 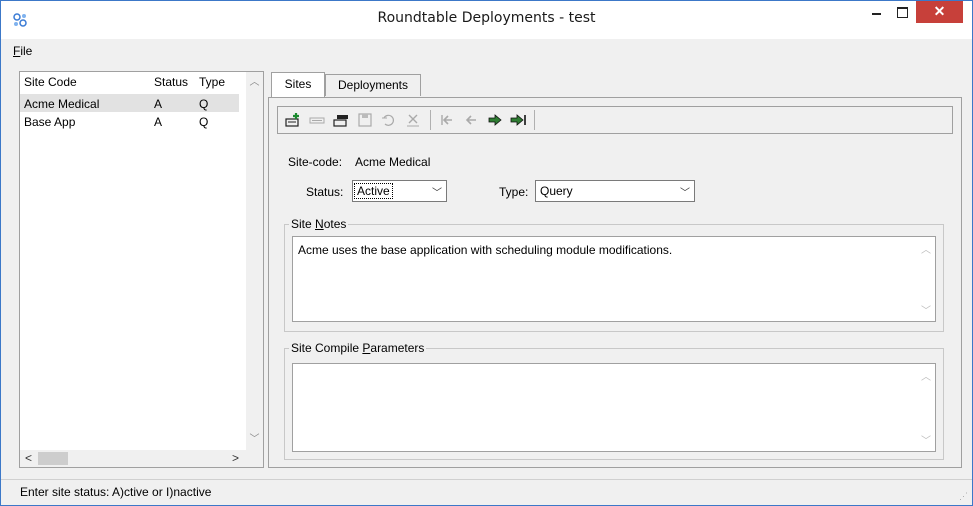 What do you see at coordinates (495, 120) in the screenshot?
I see `next-record-icon` at bounding box center [495, 120].